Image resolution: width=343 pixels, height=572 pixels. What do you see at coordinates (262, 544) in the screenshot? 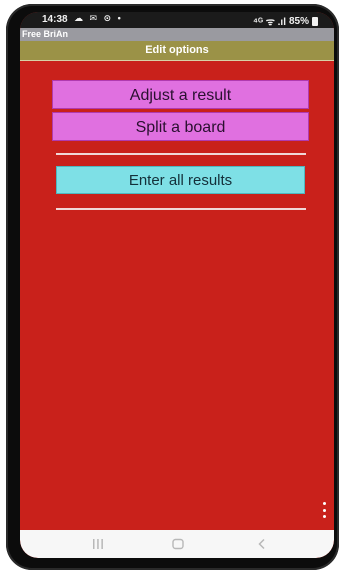
I see `back-icon` at bounding box center [262, 544].